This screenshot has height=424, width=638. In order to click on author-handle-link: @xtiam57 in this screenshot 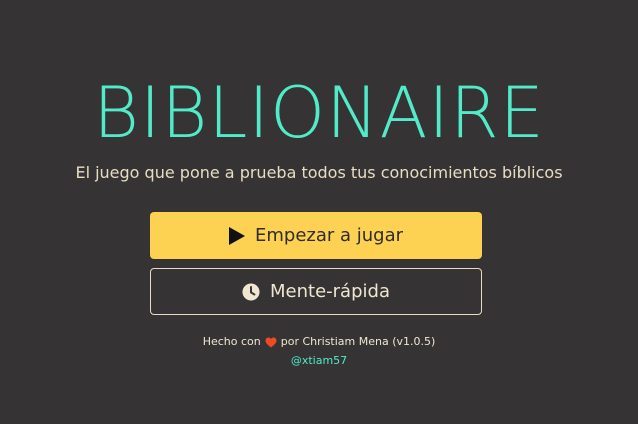, I will do `click(319, 361)`.